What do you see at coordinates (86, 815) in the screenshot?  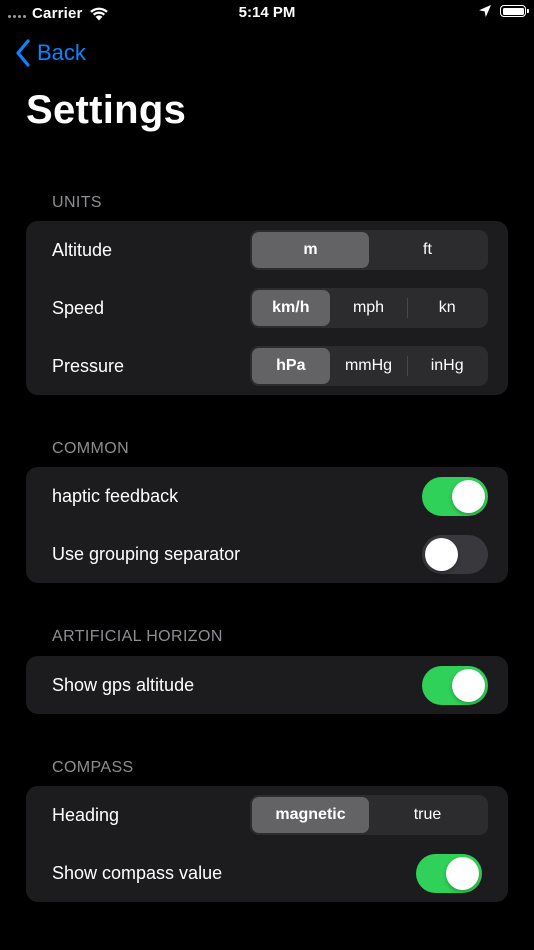 I see `heading-label: Heading` at bounding box center [86, 815].